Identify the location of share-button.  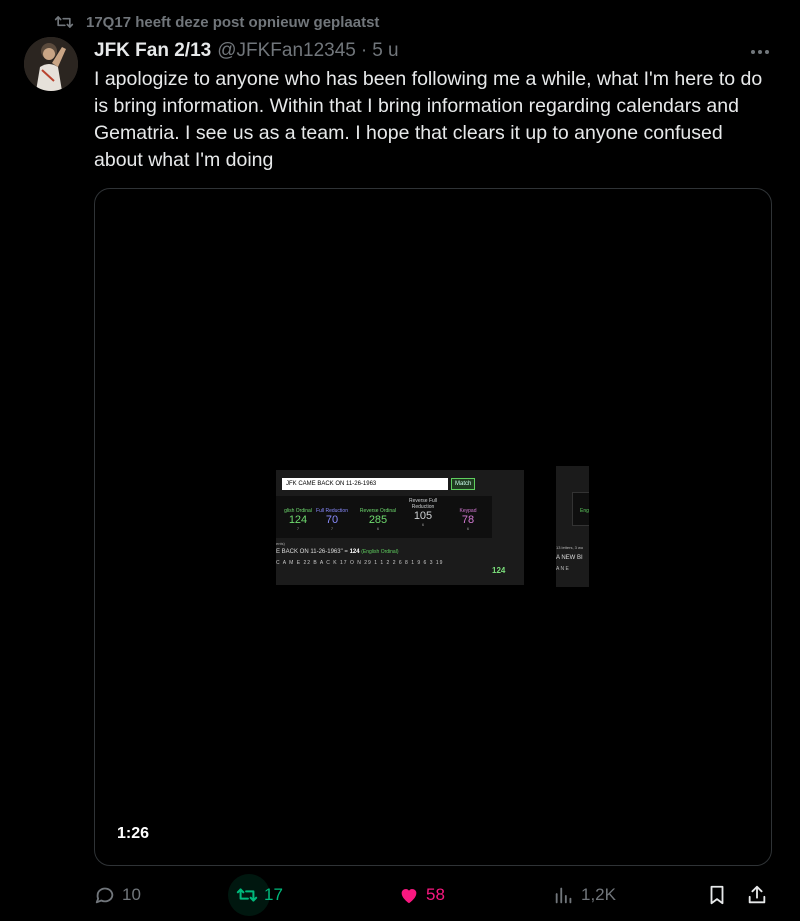
(757, 895).